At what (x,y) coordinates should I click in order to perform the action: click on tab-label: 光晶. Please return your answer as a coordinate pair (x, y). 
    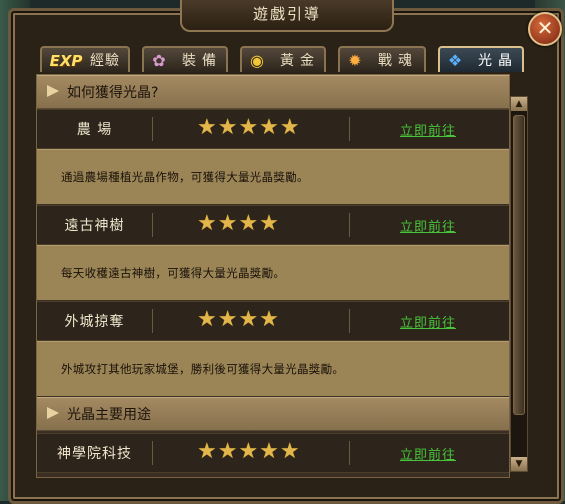
    Looking at the image, I should click on (498, 61).